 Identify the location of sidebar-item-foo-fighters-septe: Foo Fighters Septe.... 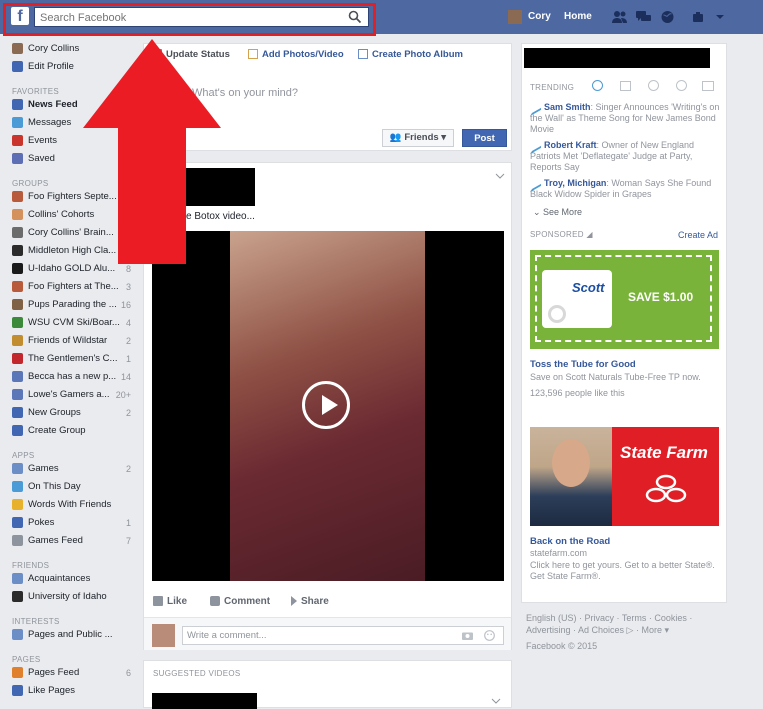
(74, 199).